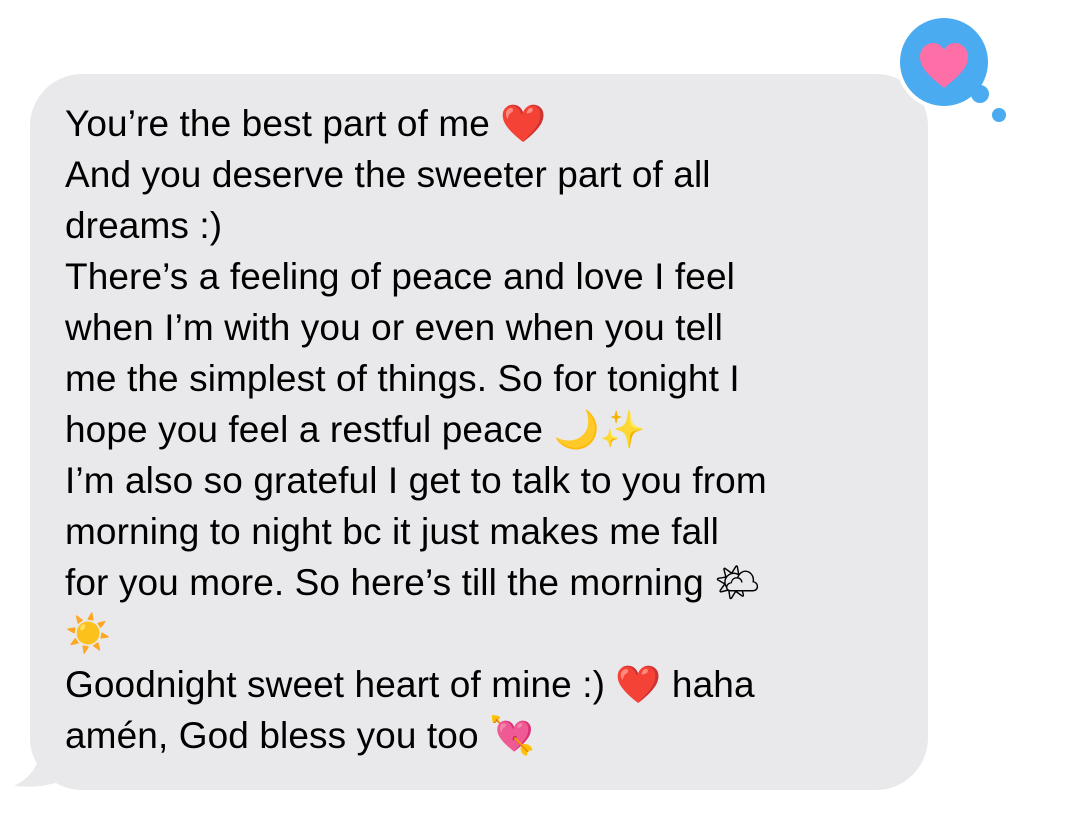 The image size is (1065, 816). I want to click on message-line: And you deserve the sweeter part of all, so click(388, 174).